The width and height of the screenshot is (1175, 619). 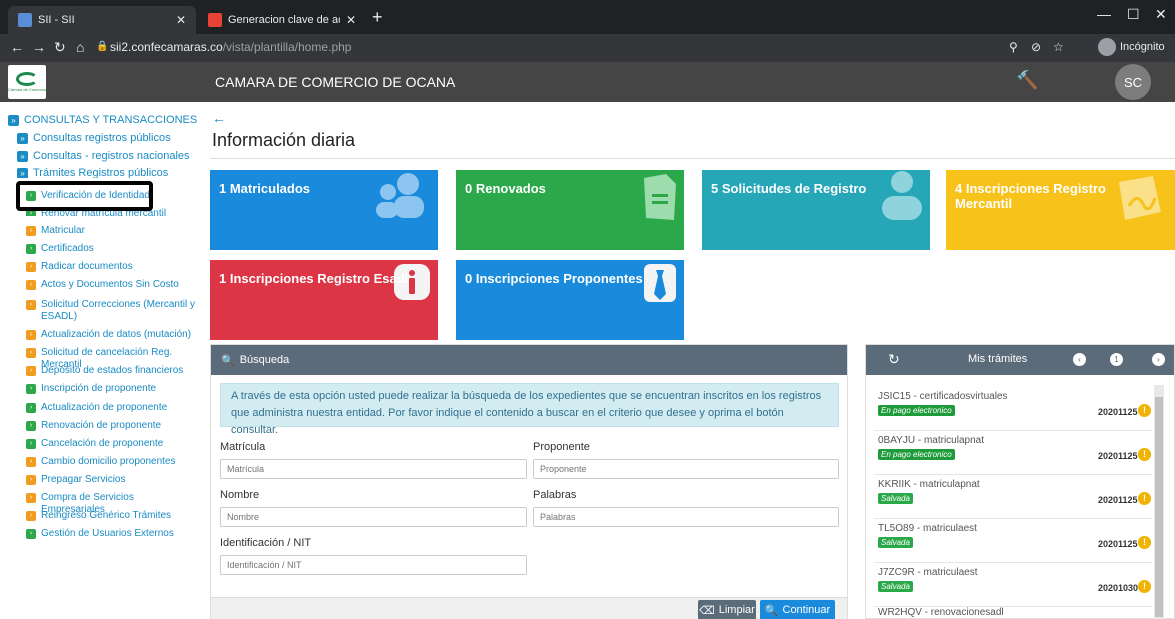 What do you see at coordinates (27, 82) in the screenshot?
I see `chamber-logo: Cámara de Comercio` at bounding box center [27, 82].